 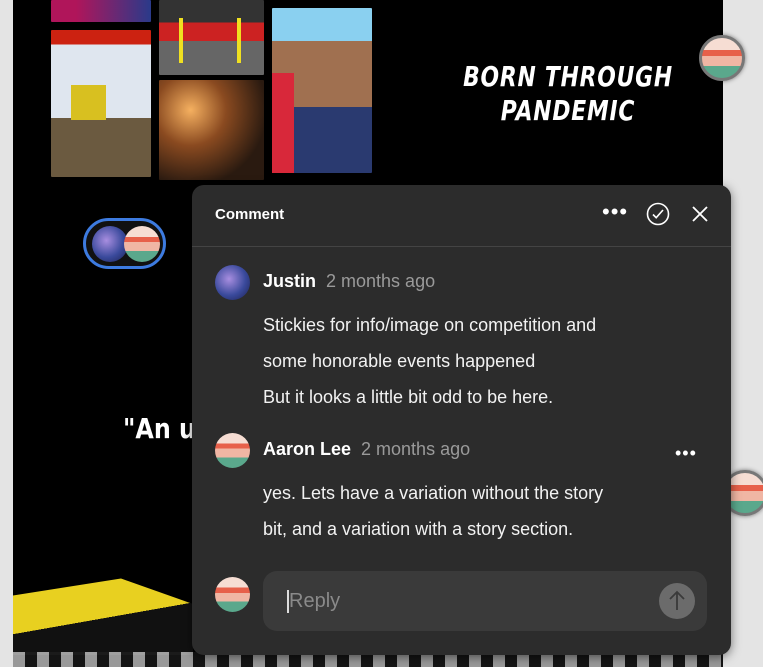 I want to click on comment-line: some honorable events happened, so click(x=399, y=361).